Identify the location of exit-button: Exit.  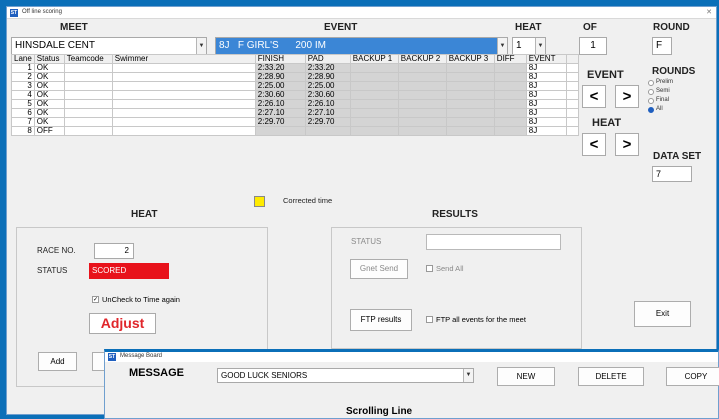
(662, 314).